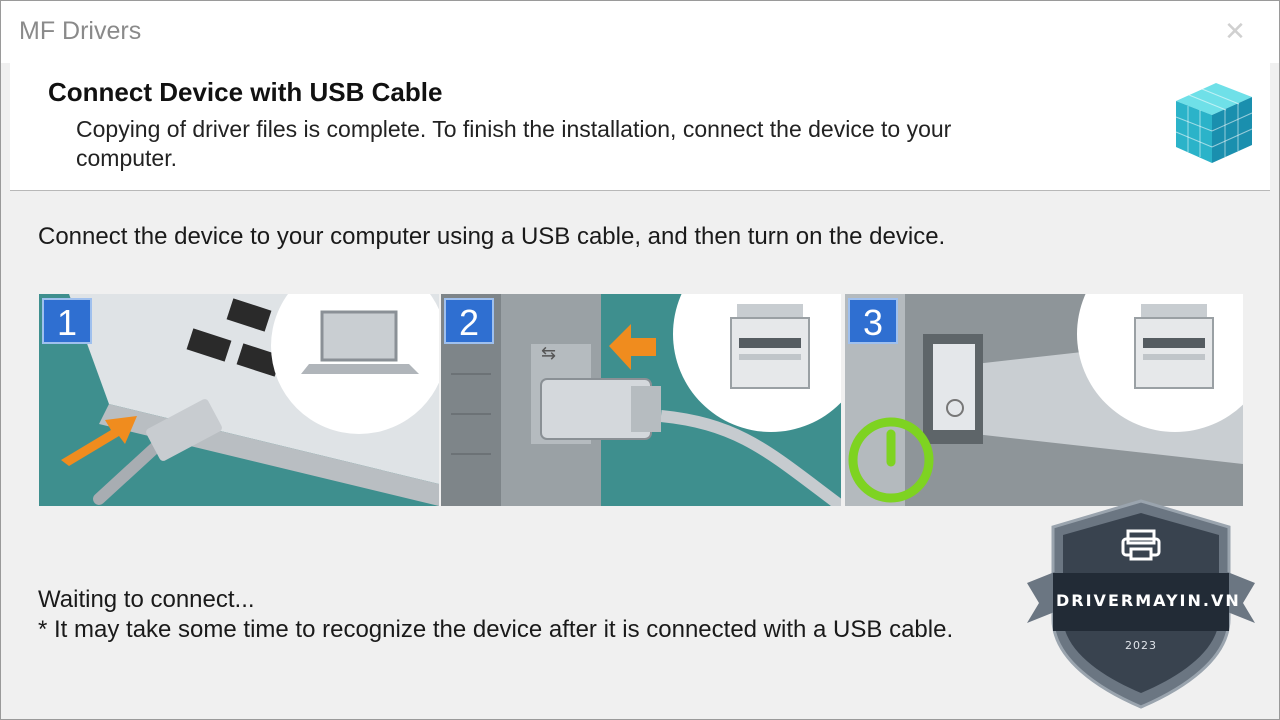 The height and width of the screenshot is (720, 1280). I want to click on laptop-usb-illustration, so click(239, 400).